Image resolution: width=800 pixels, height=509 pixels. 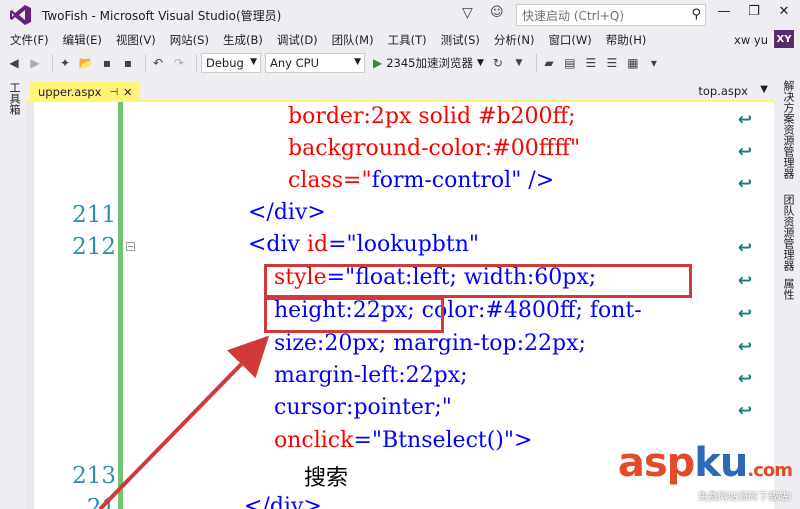 I want to click on close-button: ✕, so click(x=784, y=11).